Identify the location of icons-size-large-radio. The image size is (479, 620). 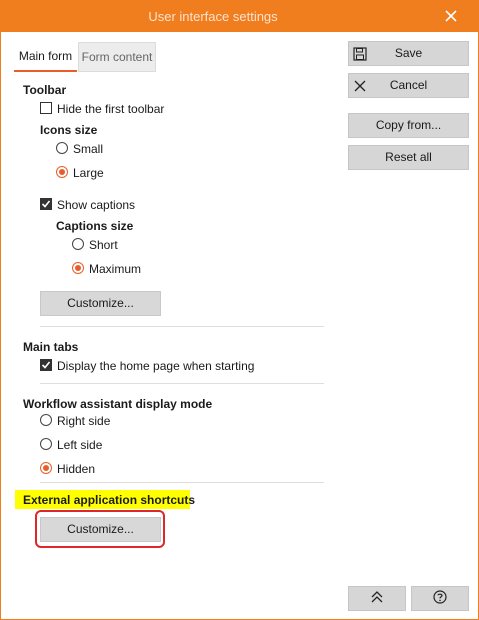
(62, 172).